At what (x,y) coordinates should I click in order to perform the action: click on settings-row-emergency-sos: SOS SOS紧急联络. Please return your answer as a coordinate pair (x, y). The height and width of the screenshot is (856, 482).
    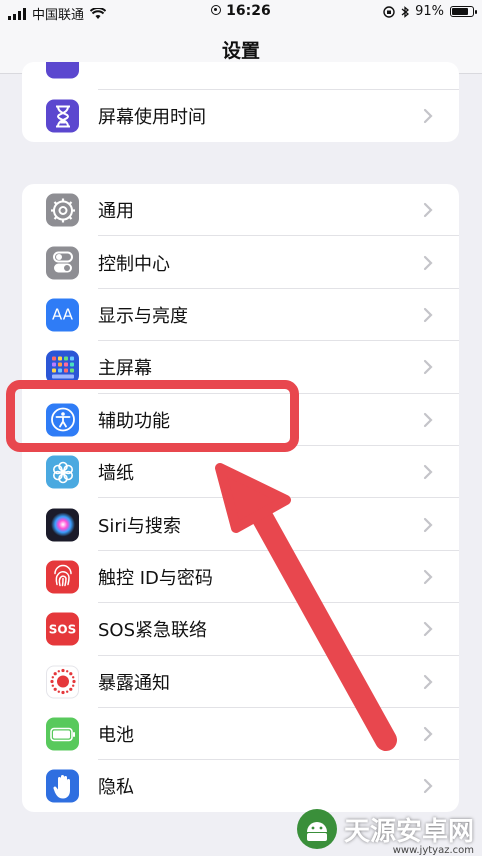
    Looking at the image, I should click on (240, 629).